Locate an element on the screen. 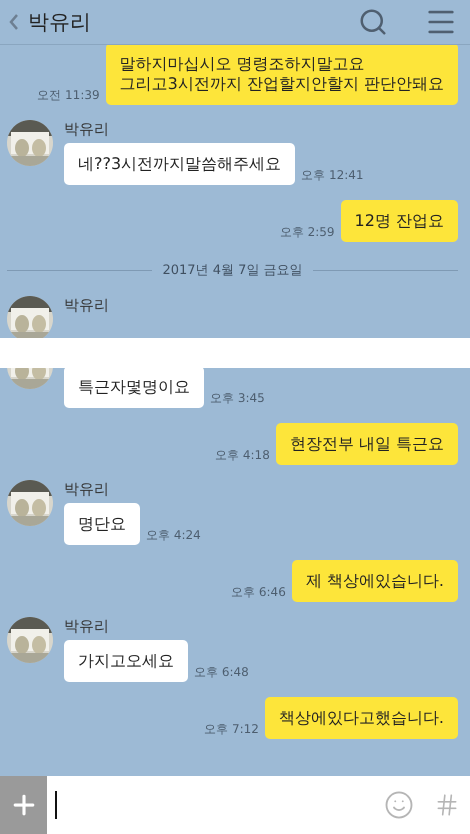 This screenshot has width=470, height=834. date-divider-text: 2017년 4월 7일 금요일 is located at coordinates (232, 270).